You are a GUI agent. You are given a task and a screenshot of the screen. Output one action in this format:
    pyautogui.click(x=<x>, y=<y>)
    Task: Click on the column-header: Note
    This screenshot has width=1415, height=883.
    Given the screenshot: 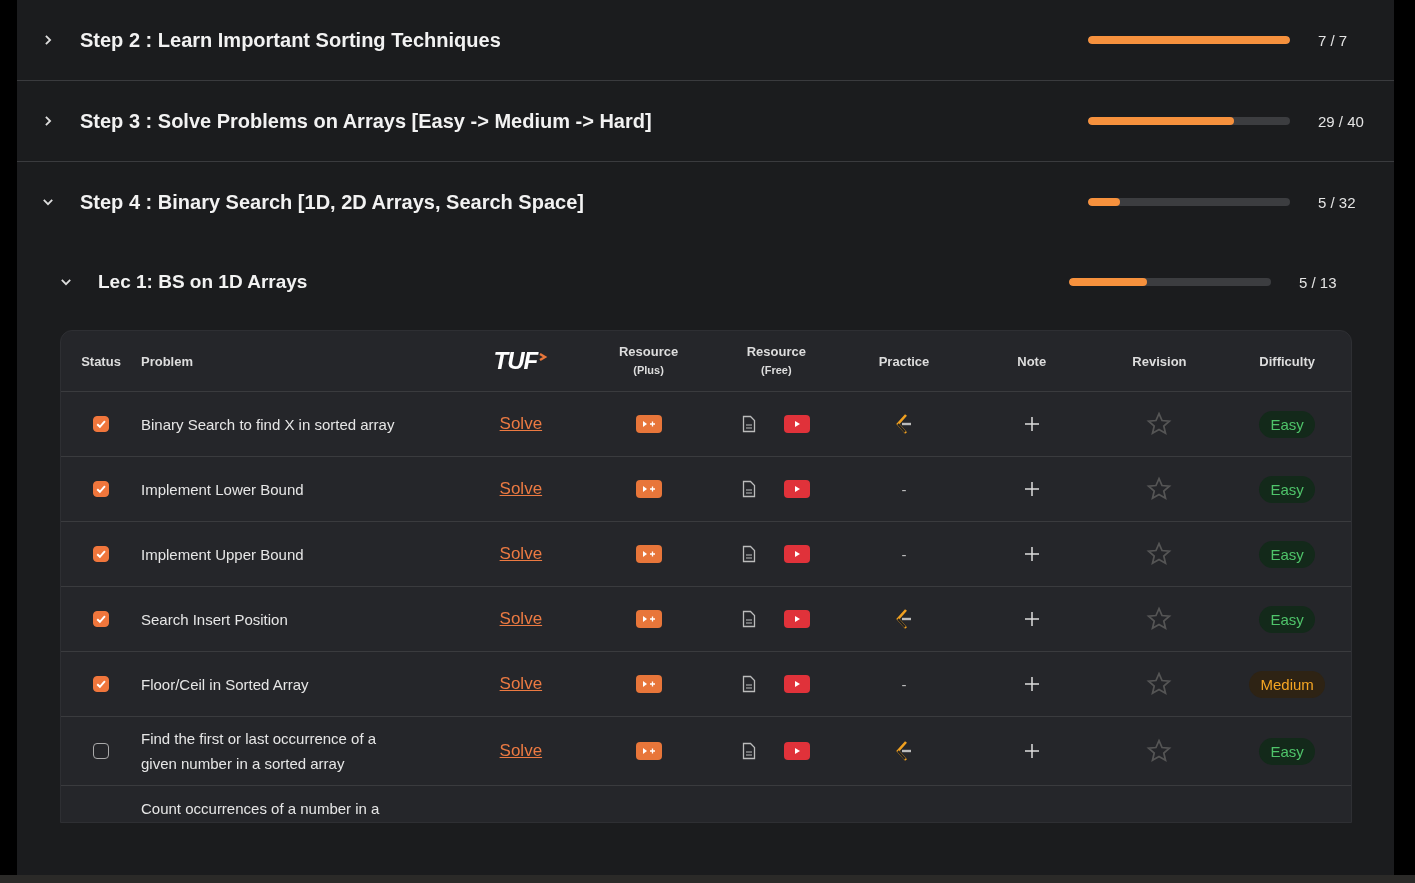 What is the action you would take?
    pyautogui.click(x=1032, y=361)
    